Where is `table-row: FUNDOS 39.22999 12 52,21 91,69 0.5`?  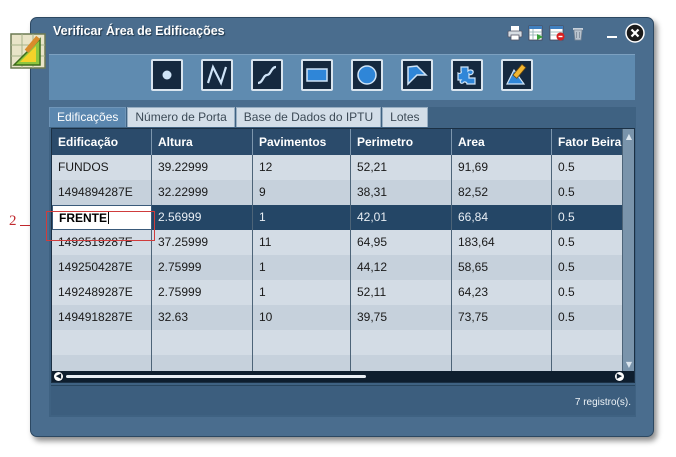 table-row: FUNDOS 39.22999 12 52,21 91,69 0.5 is located at coordinates (343, 167).